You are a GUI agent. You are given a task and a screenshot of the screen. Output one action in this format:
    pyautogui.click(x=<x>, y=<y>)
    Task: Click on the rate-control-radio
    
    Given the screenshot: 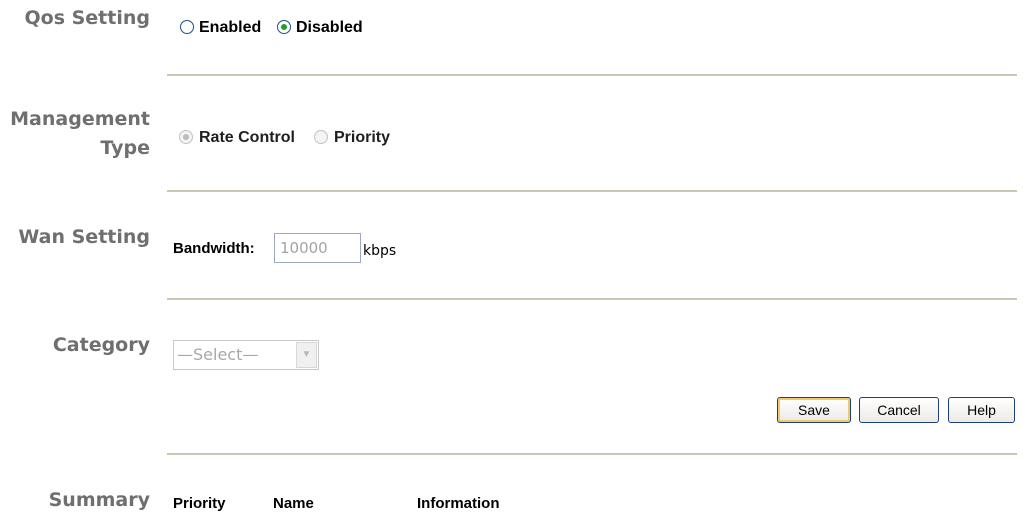 What is the action you would take?
    pyautogui.click(x=186, y=137)
    